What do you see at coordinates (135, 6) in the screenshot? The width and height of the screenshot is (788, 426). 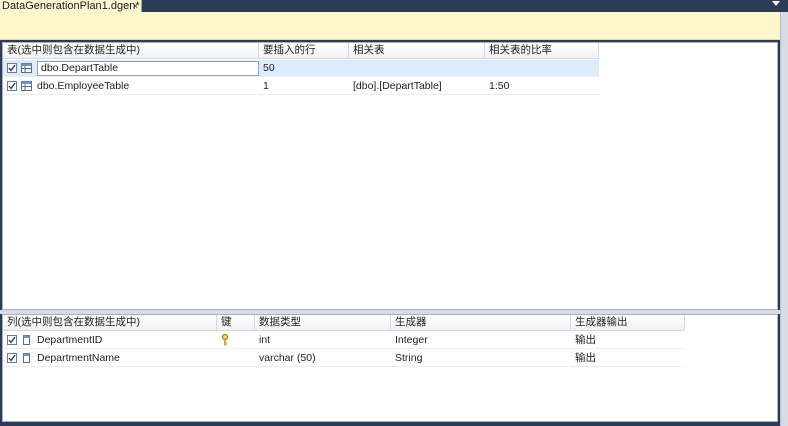 I see `close-icon: ×` at bounding box center [135, 6].